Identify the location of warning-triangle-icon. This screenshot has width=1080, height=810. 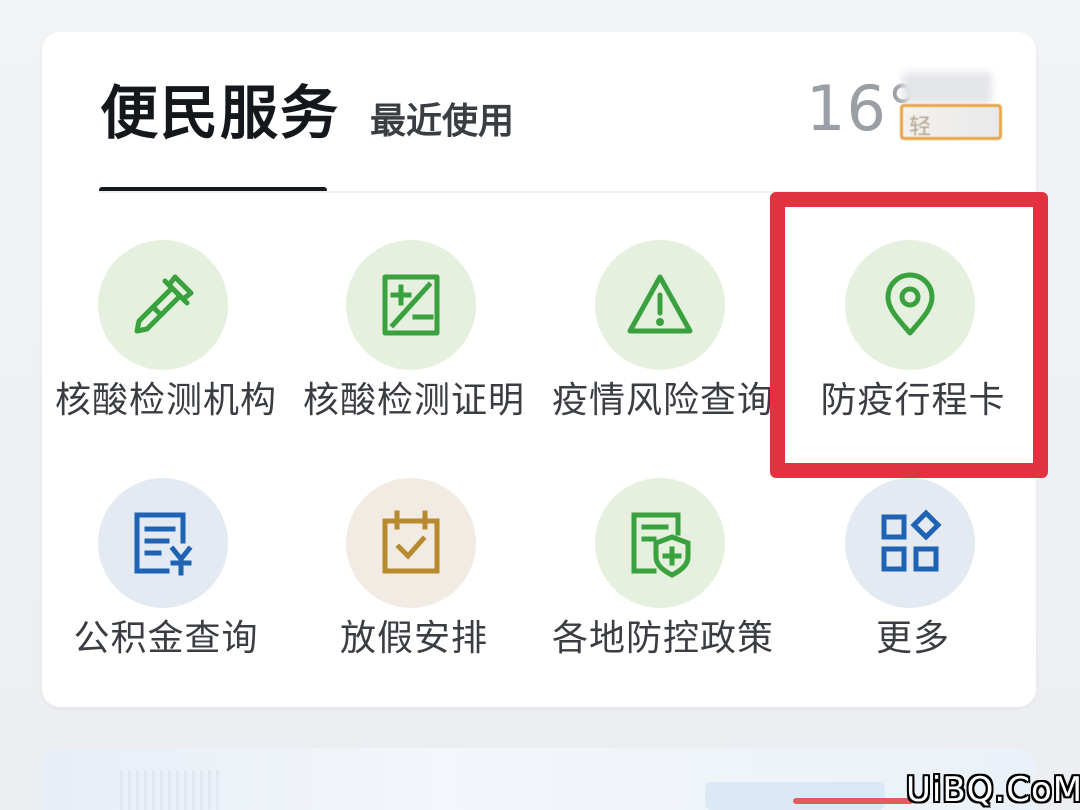
(660, 304).